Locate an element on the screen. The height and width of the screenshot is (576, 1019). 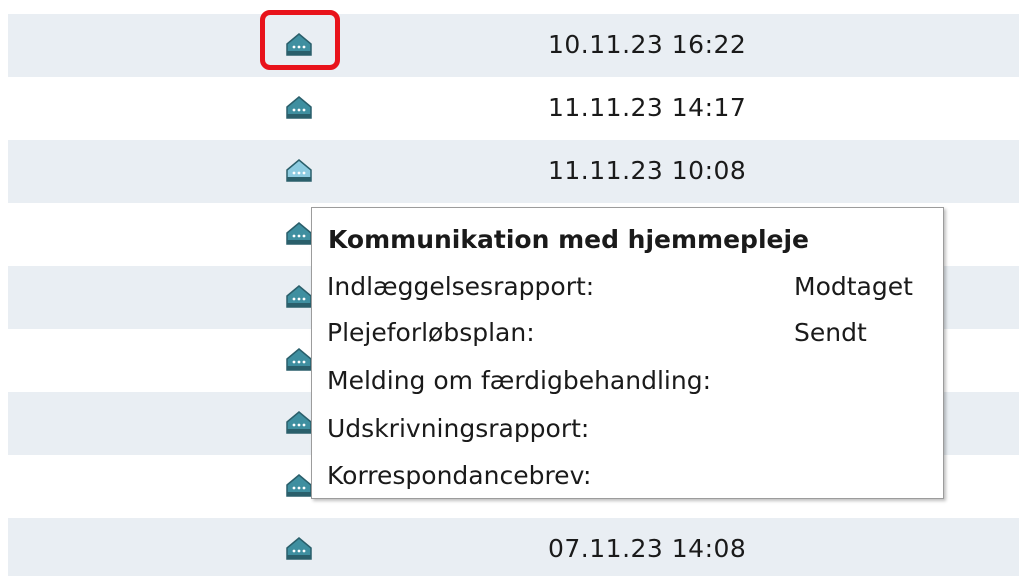
tooltip-label: Indlæggelsesrapport: is located at coordinates (461, 286).